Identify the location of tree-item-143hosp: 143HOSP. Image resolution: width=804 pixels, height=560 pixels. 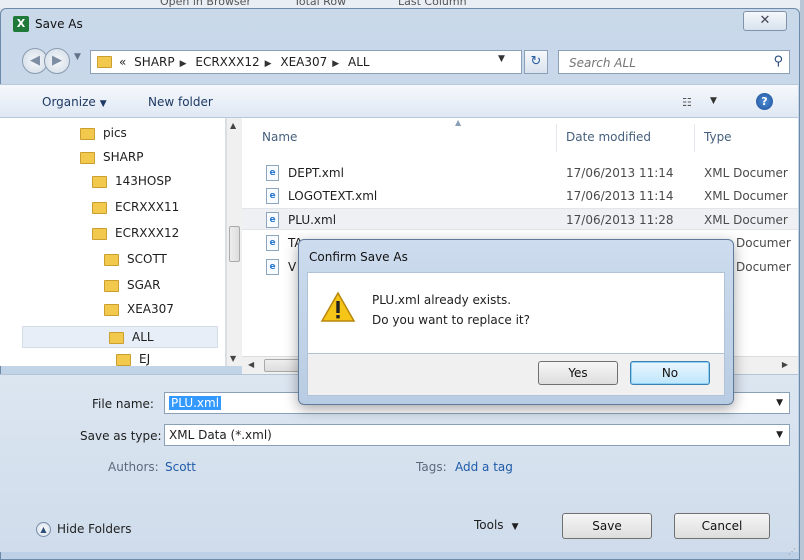
(131, 185).